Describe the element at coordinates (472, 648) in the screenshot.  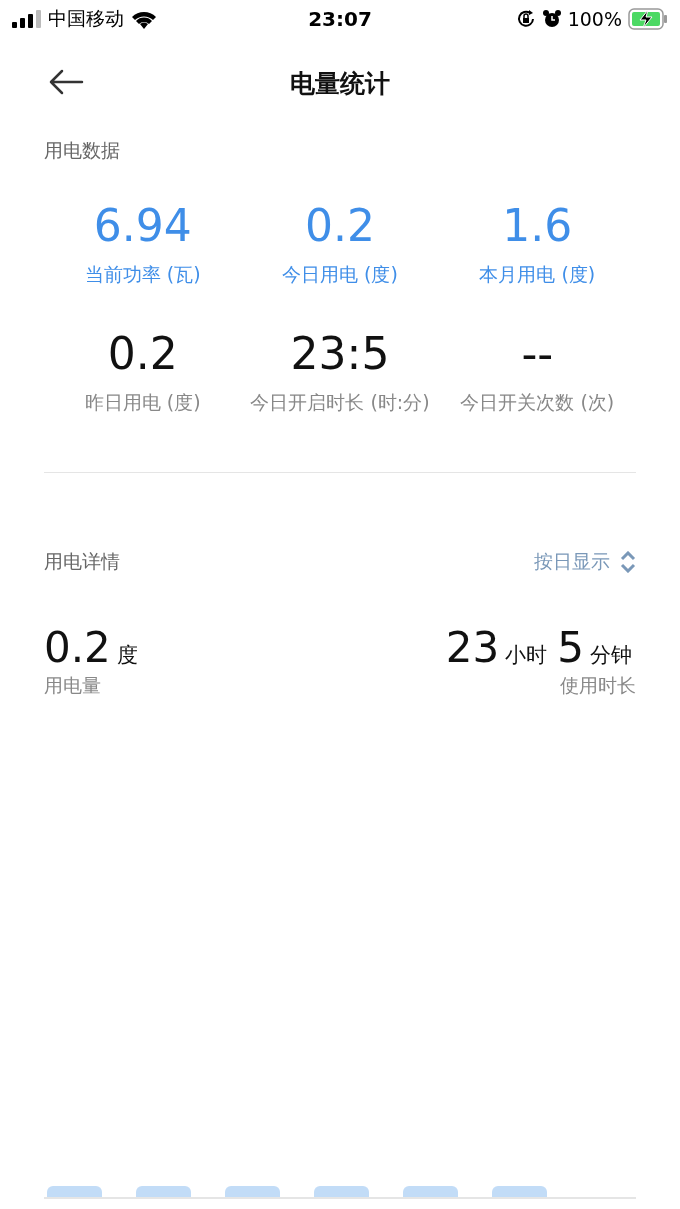
I see `hours-value: 23` at that location.